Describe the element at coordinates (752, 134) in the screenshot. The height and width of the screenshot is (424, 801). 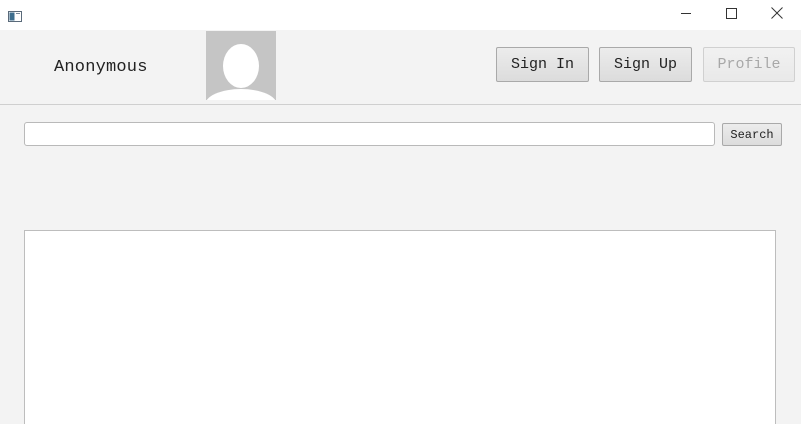
I see `search-button: Search` at that location.